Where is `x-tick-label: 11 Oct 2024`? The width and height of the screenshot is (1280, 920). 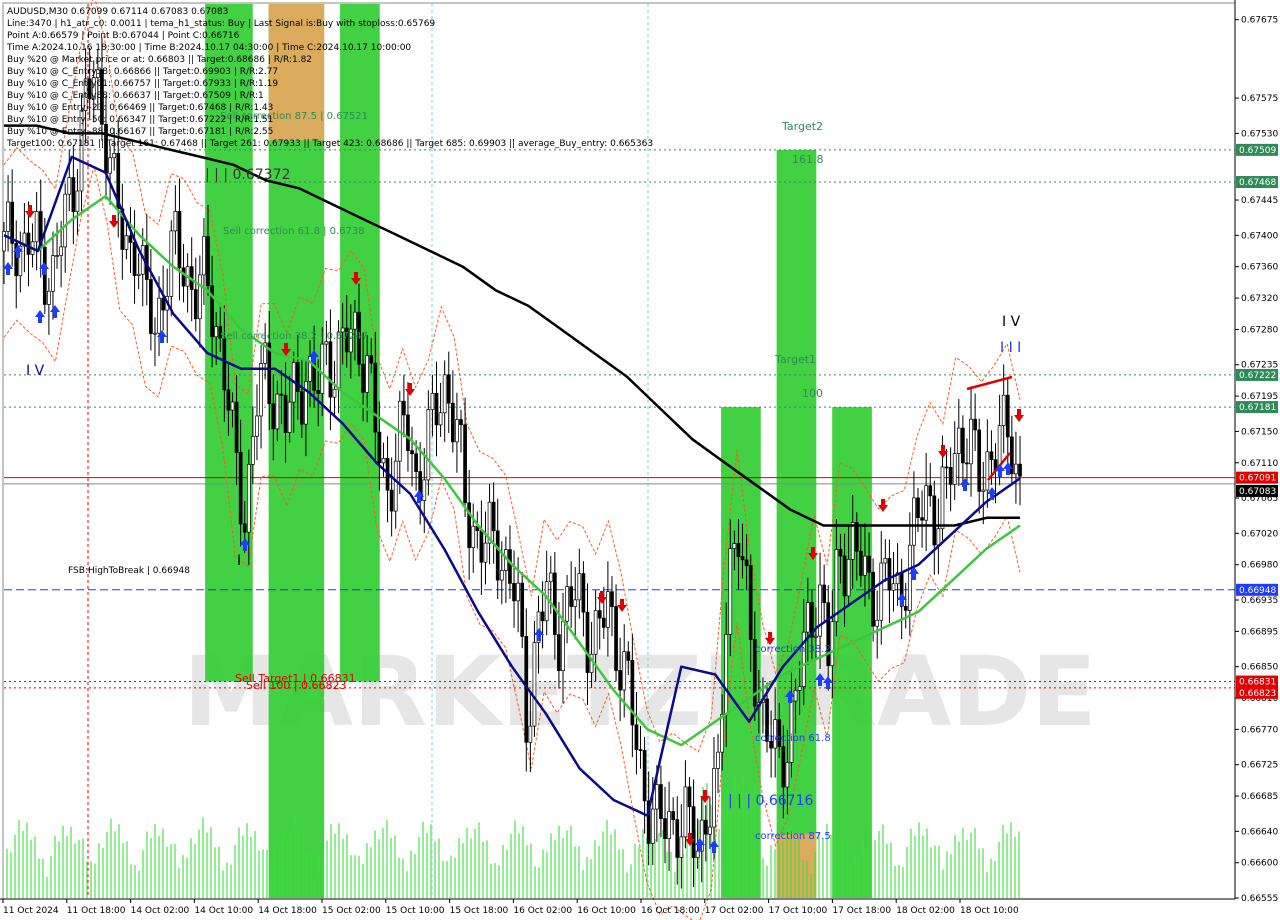 x-tick-label: 11 Oct 2024 is located at coordinates (31, 911).